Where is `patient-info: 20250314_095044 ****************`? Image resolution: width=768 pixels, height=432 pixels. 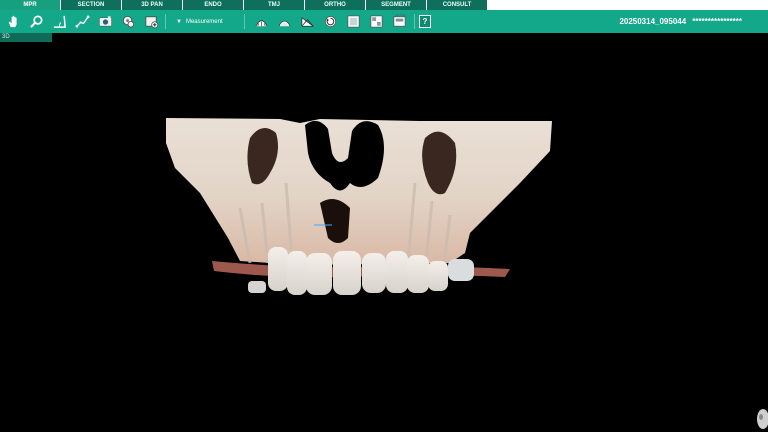
patient-info: 20250314_095044 **************** is located at coordinates (680, 21).